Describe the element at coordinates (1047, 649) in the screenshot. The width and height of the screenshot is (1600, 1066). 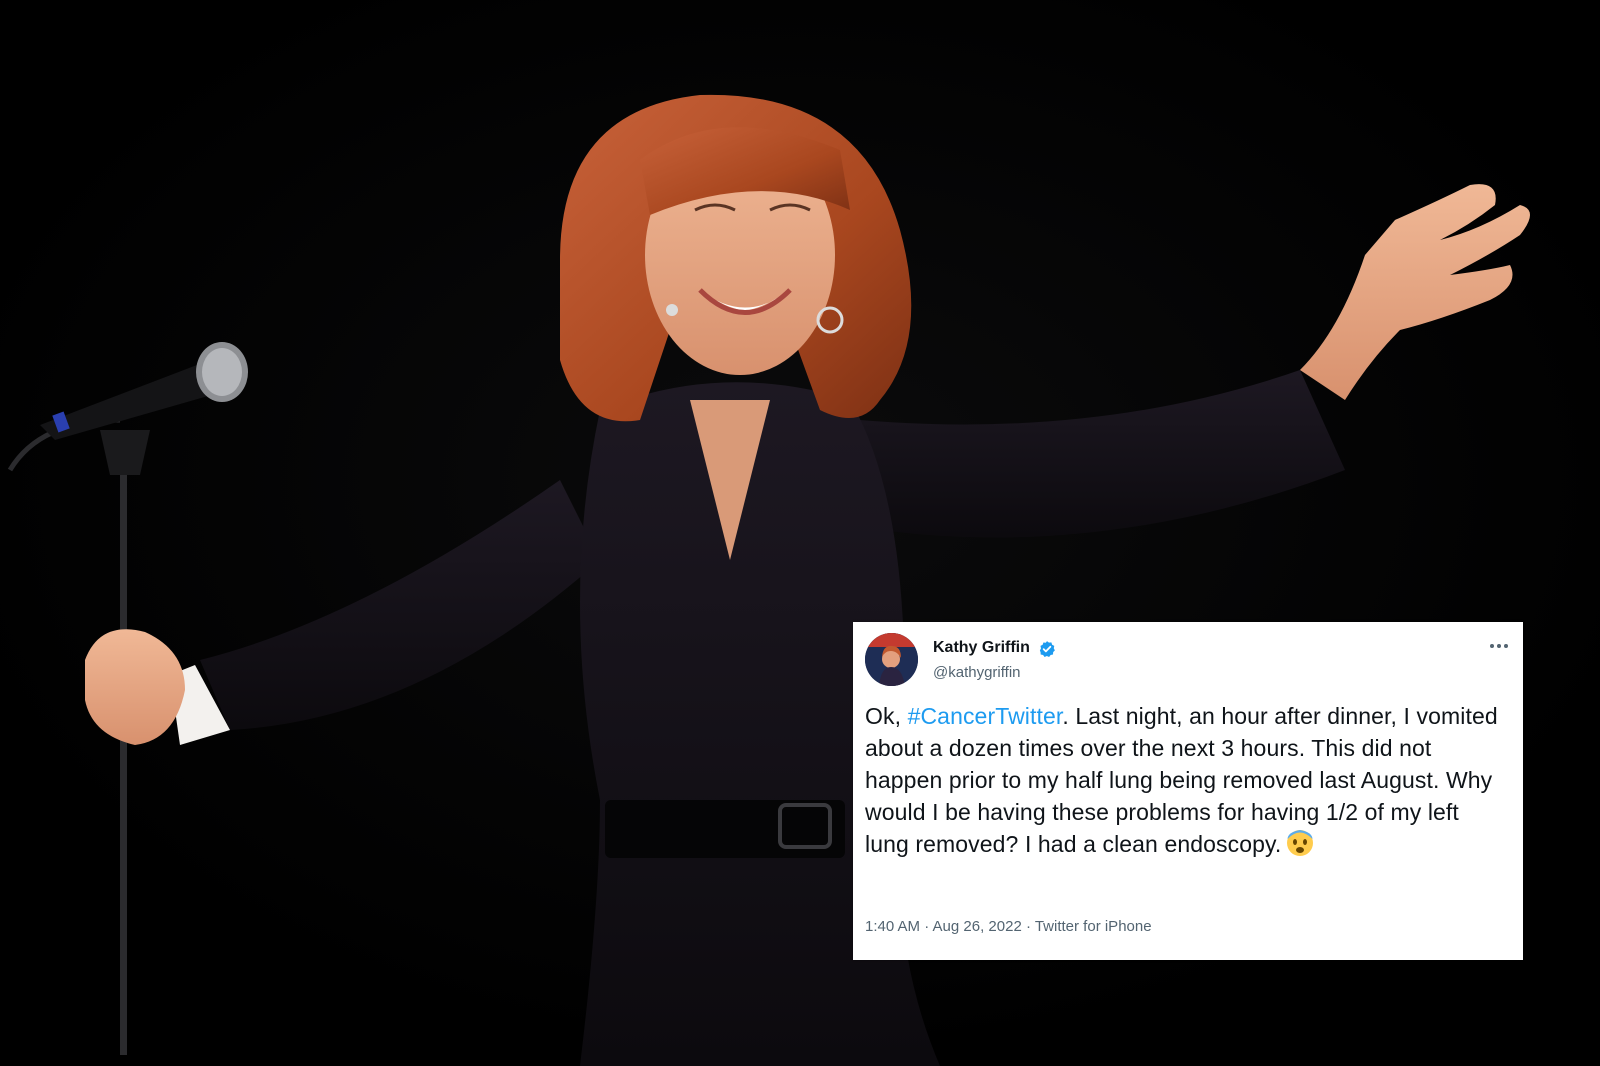
I see `verified-badge-icon` at that location.